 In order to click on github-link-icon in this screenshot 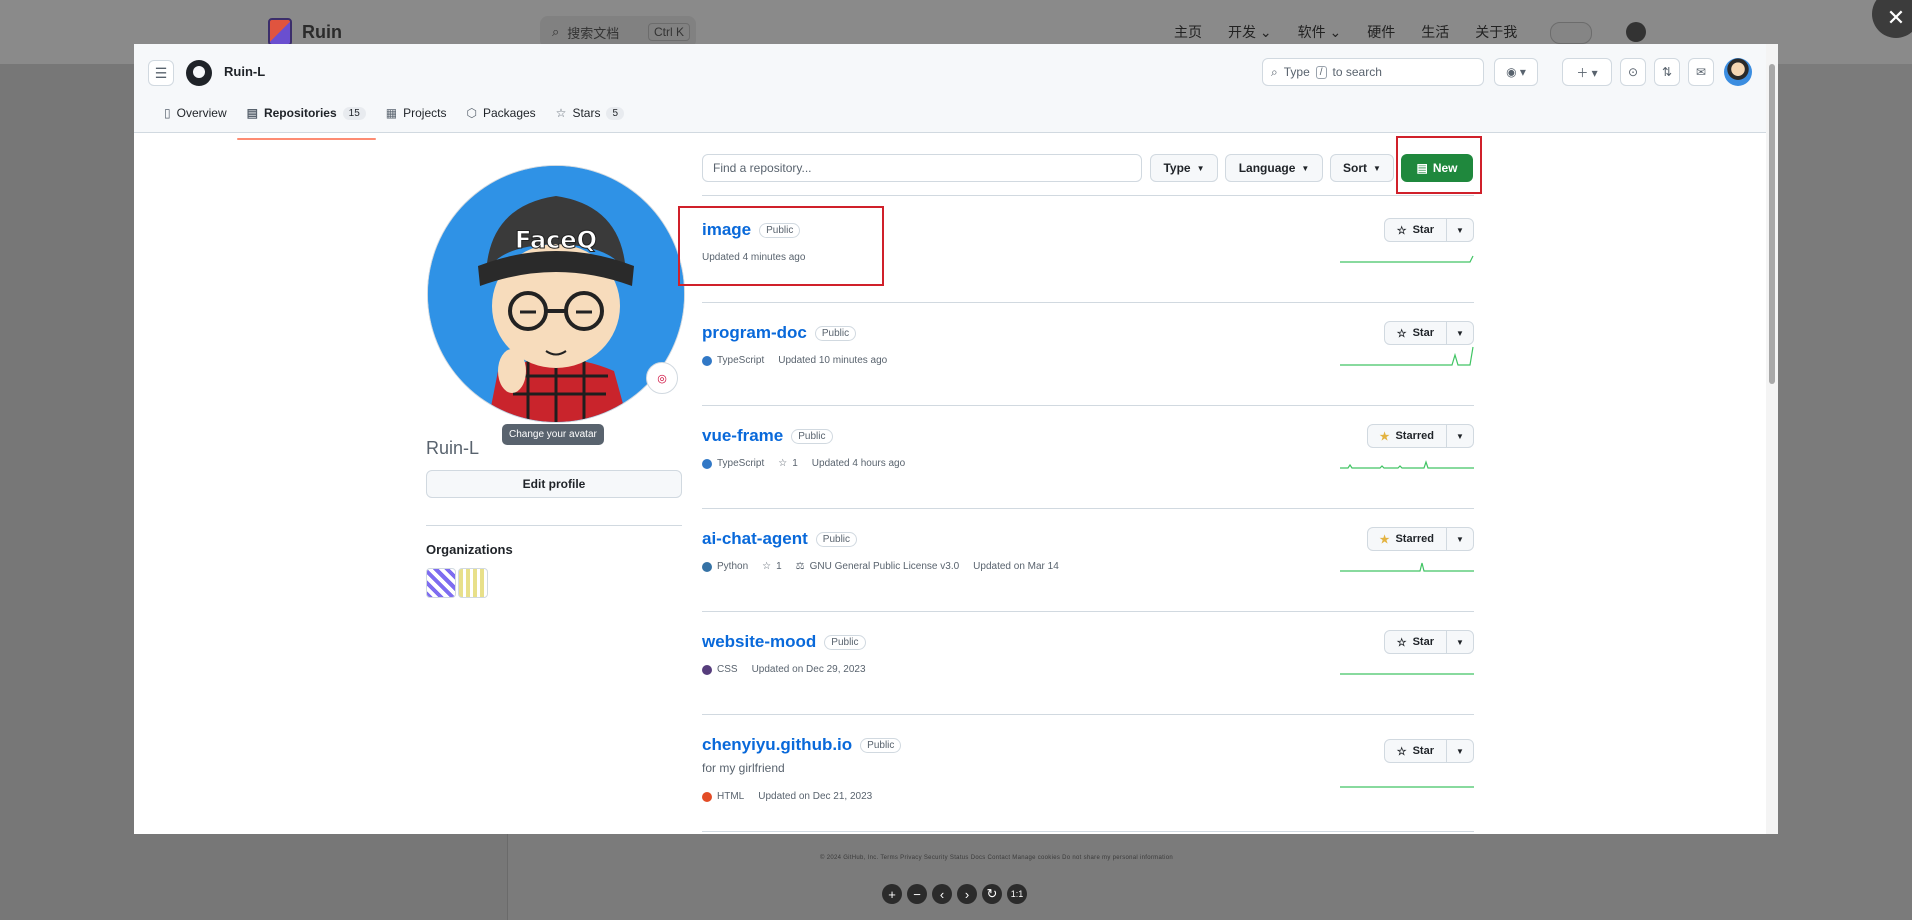, I will do `click(1636, 32)`.